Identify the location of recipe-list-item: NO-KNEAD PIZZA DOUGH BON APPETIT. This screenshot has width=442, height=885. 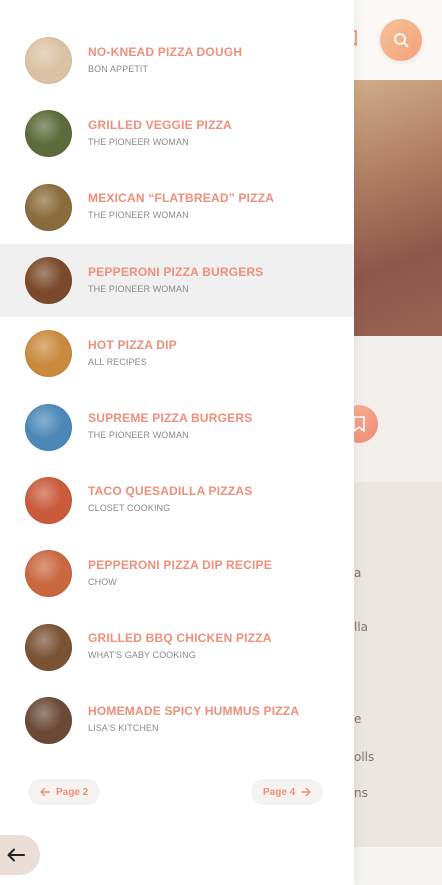
(177, 60).